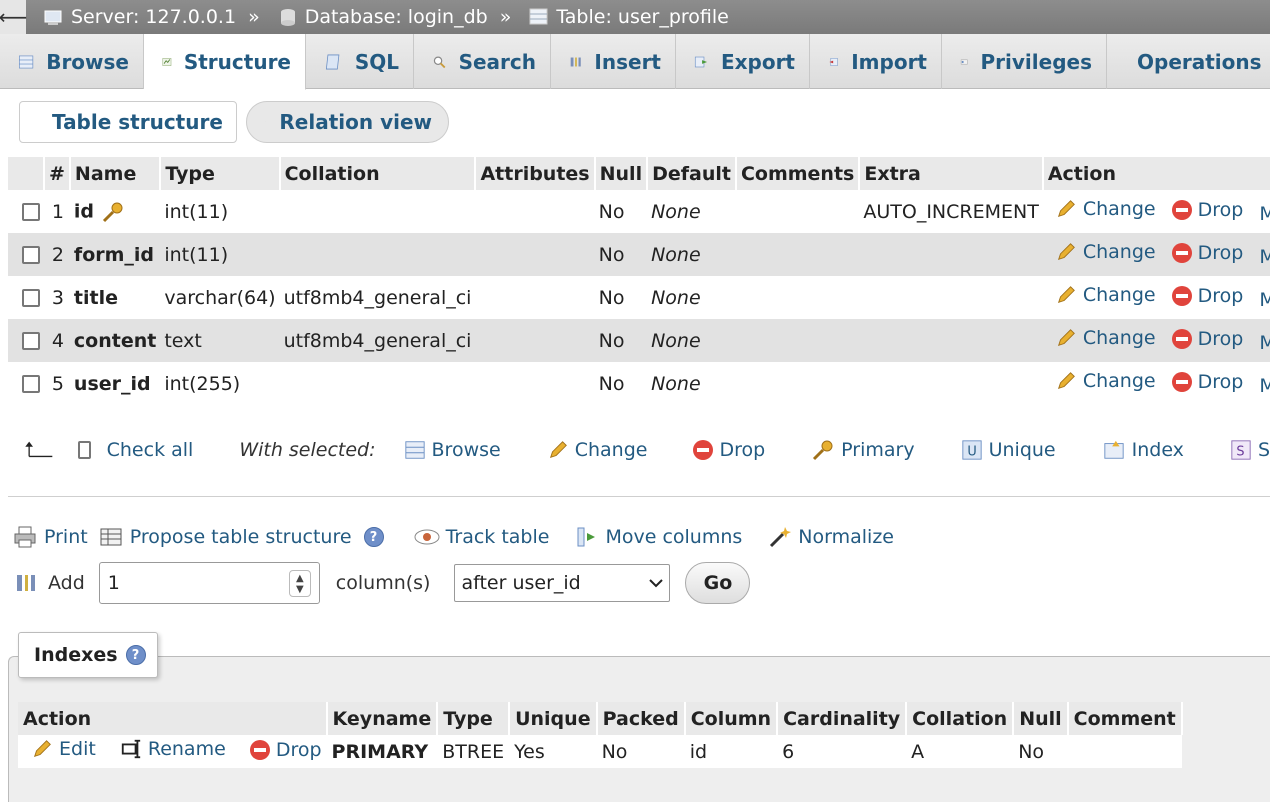 This screenshot has width=1270, height=802. I want to click on column-collation, so click(377, 211).